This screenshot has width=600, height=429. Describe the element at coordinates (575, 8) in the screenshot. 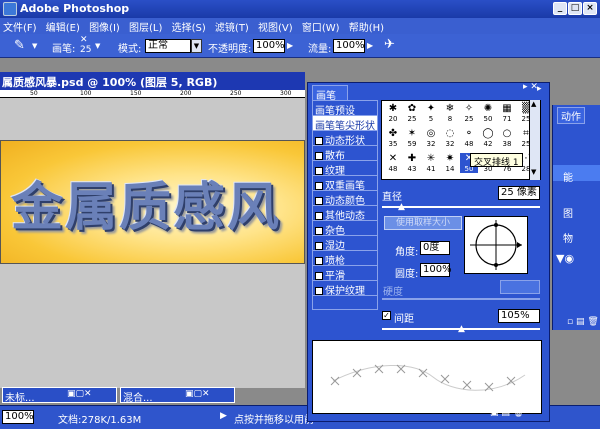

I see `maximize-button: □` at that location.